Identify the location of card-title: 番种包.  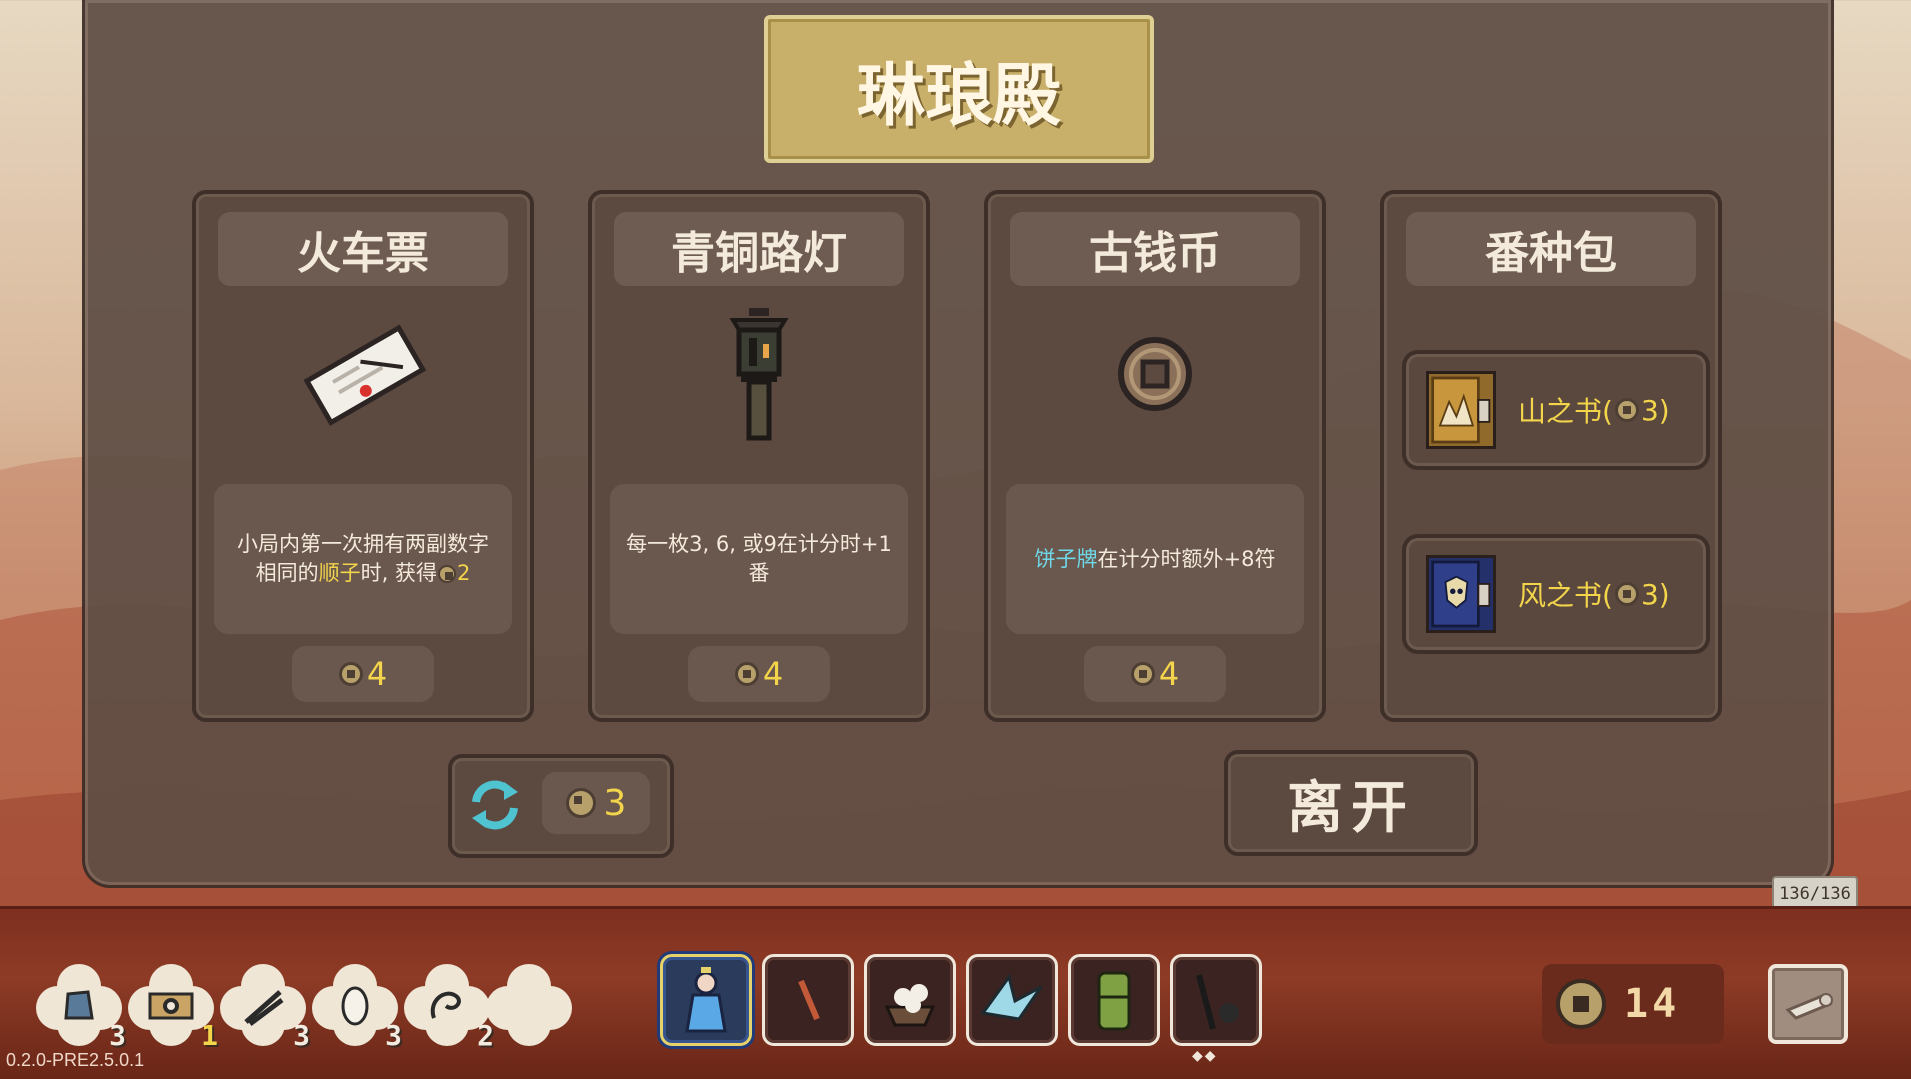
(1551, 249).